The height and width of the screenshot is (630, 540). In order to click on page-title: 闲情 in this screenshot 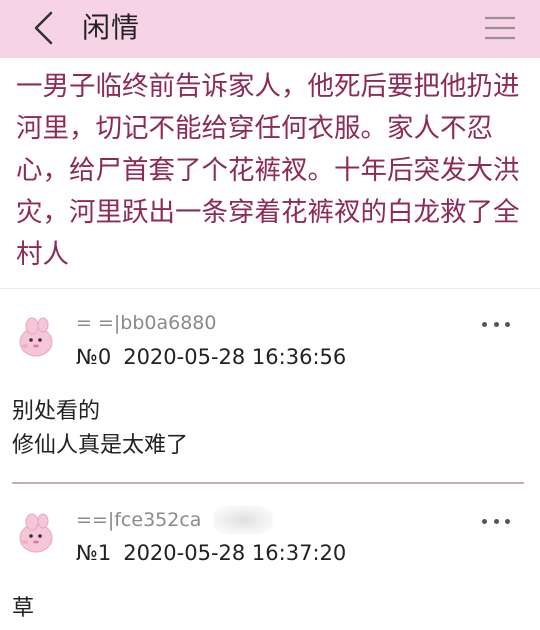, I will do `click(111, 27)`.